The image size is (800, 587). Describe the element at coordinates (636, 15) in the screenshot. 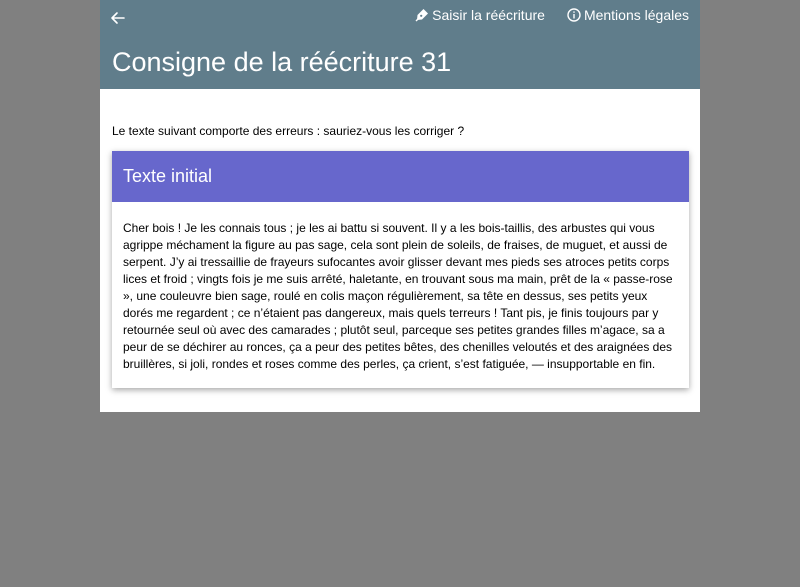

I see `legal-notice-label: Mentions légales` at that location.